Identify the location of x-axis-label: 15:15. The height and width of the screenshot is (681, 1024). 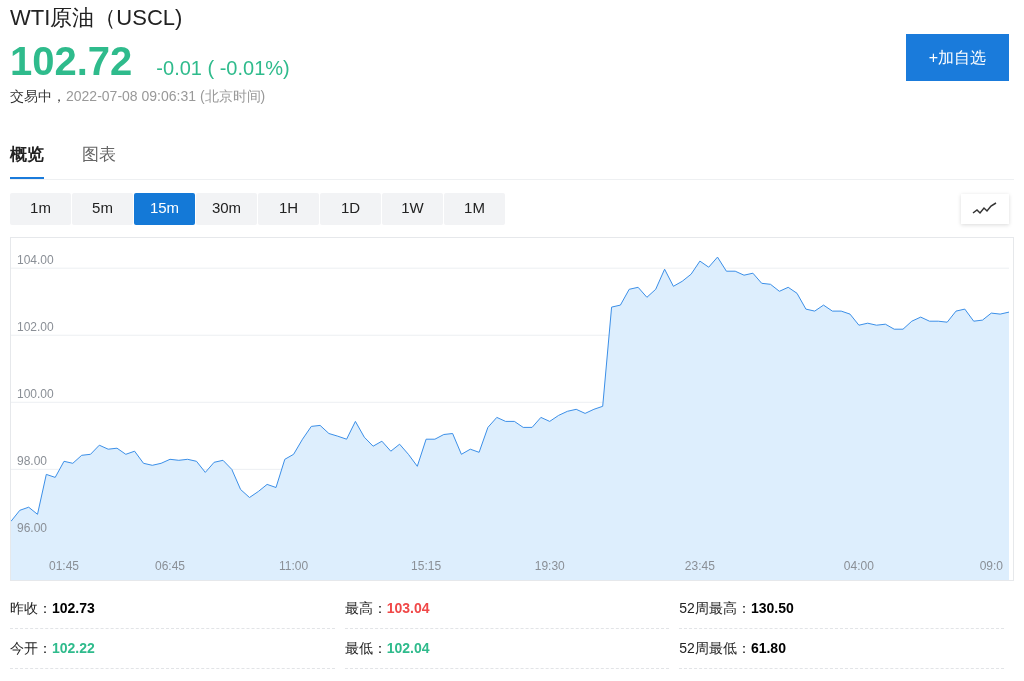
(426, 565).